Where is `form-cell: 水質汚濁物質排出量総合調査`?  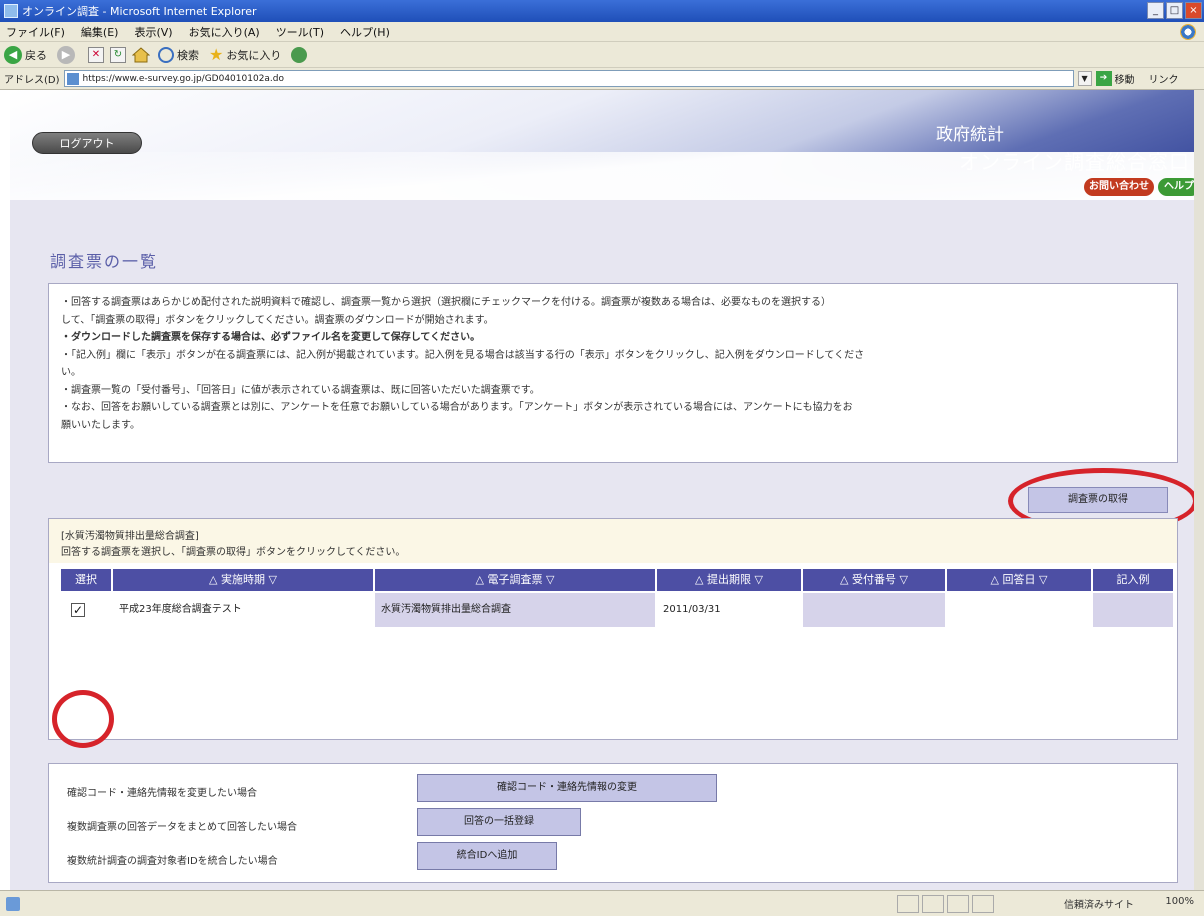 form-cell: 水質汚濁物質排出量総合調査 is located at coordinates (516, 610).